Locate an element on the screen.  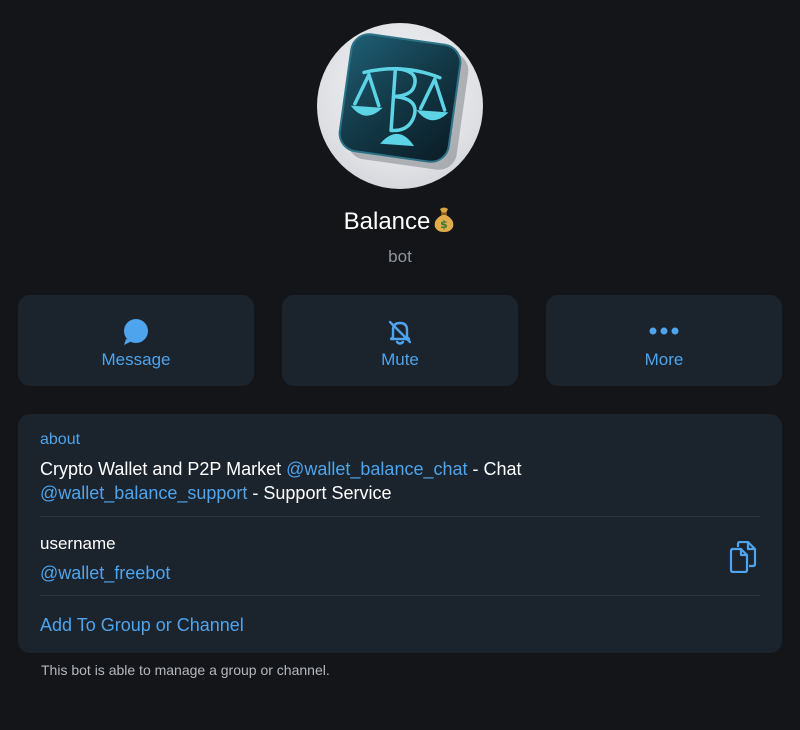
support-link: @wallet_balance_support is located at coordinates (143, 493).